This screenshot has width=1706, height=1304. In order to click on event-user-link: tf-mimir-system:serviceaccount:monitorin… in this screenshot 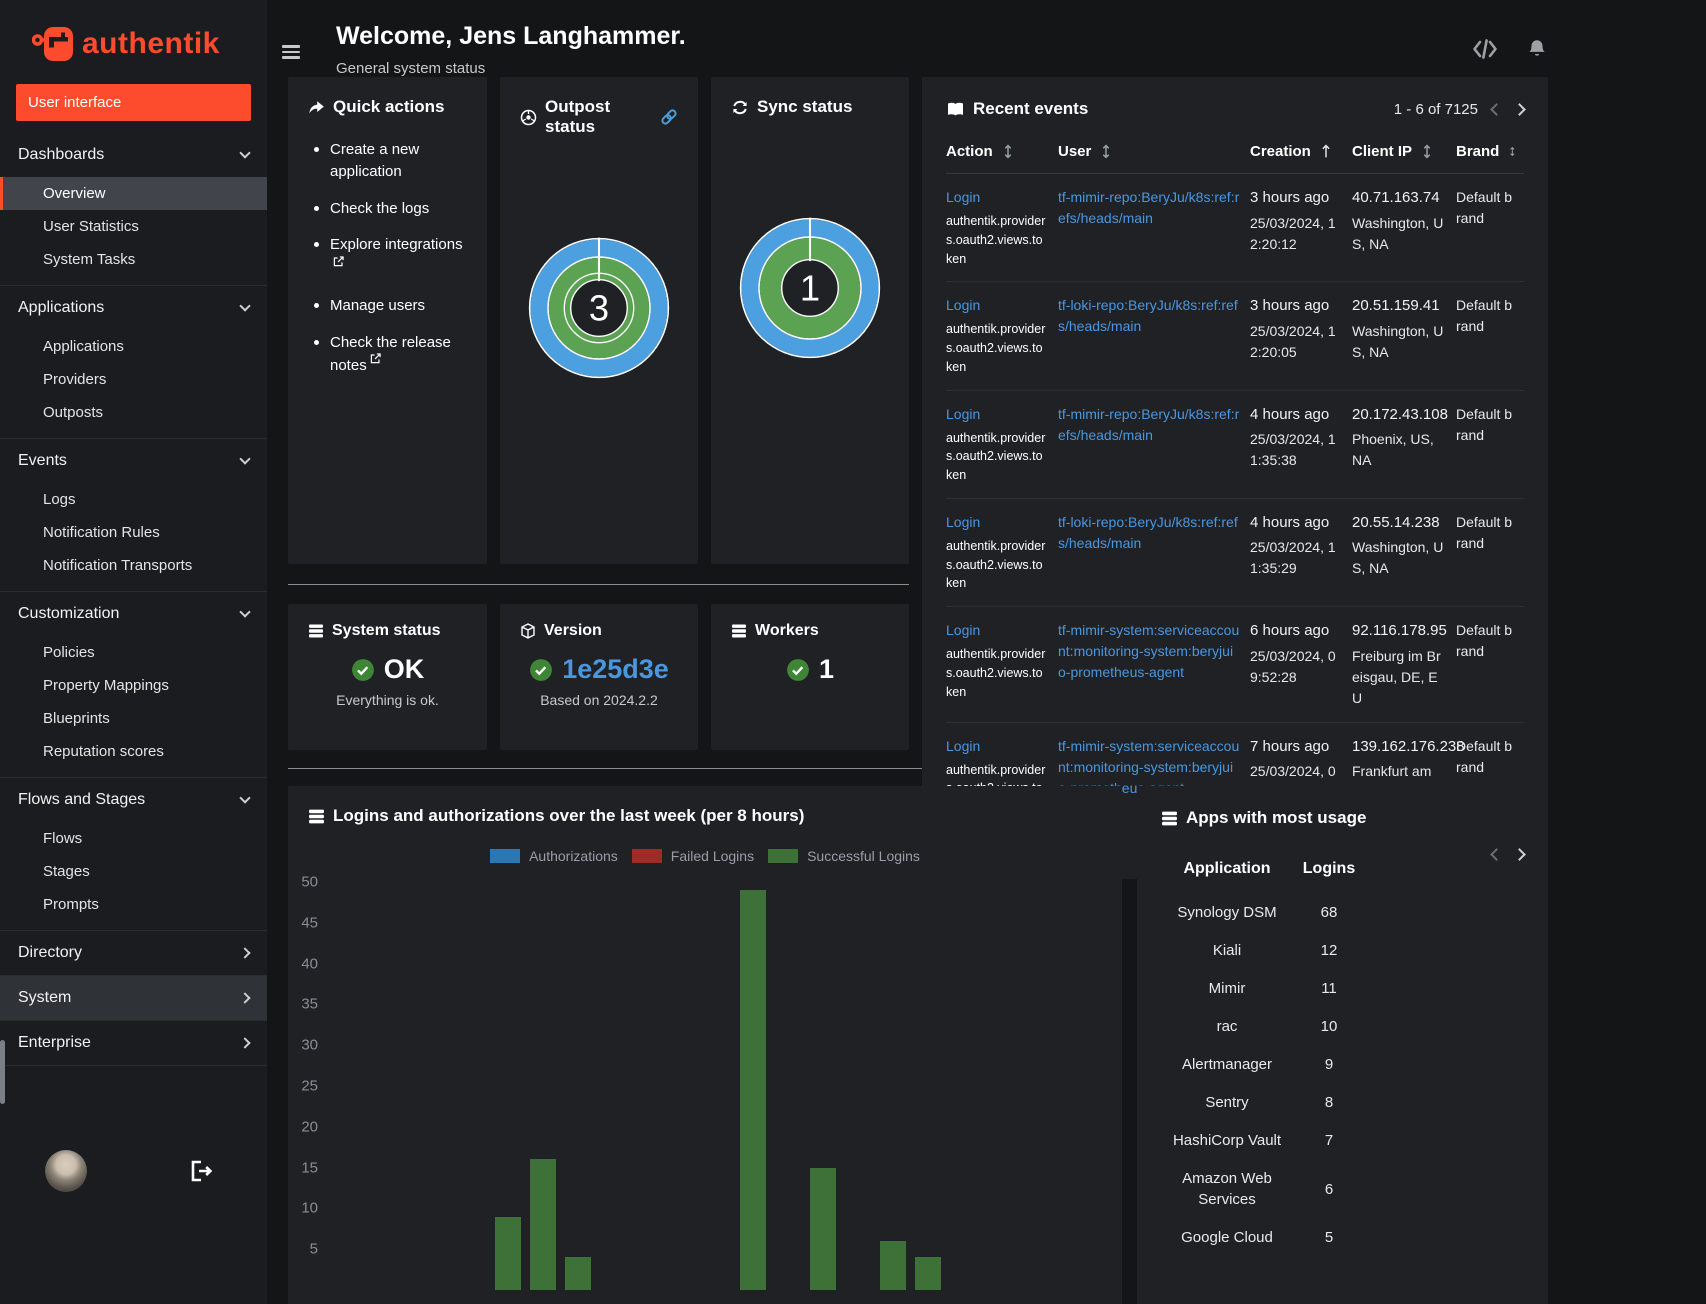, I will do `click(1148, 651)`.